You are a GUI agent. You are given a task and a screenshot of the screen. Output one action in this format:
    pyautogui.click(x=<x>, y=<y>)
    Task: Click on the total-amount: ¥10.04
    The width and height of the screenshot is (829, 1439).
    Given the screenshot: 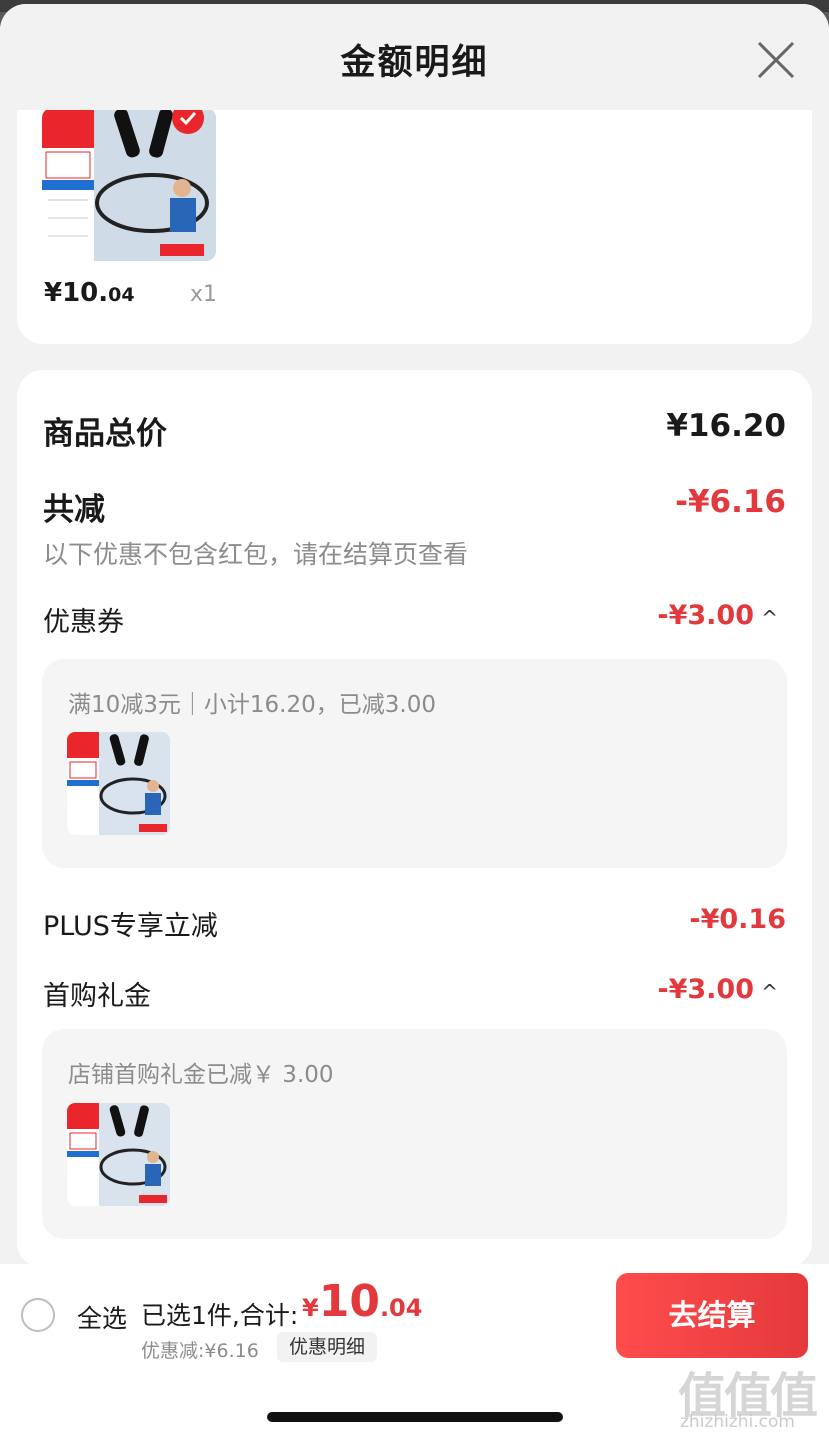 What is the action you would take?
    pyautogui.click(x=362, y=1301)
    